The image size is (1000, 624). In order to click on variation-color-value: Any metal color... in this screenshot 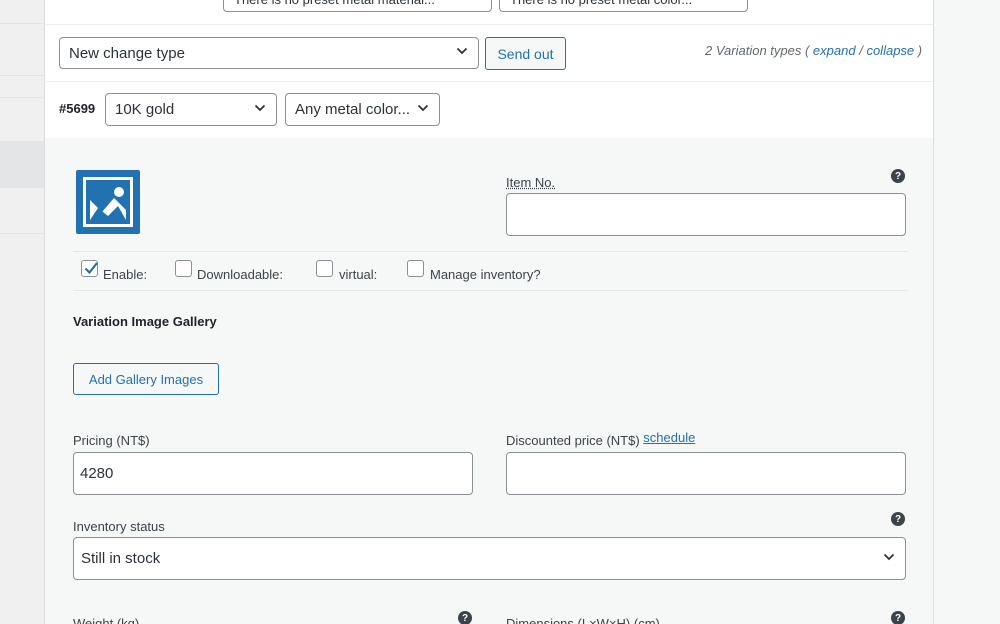, I will do `click(353, 109)`.